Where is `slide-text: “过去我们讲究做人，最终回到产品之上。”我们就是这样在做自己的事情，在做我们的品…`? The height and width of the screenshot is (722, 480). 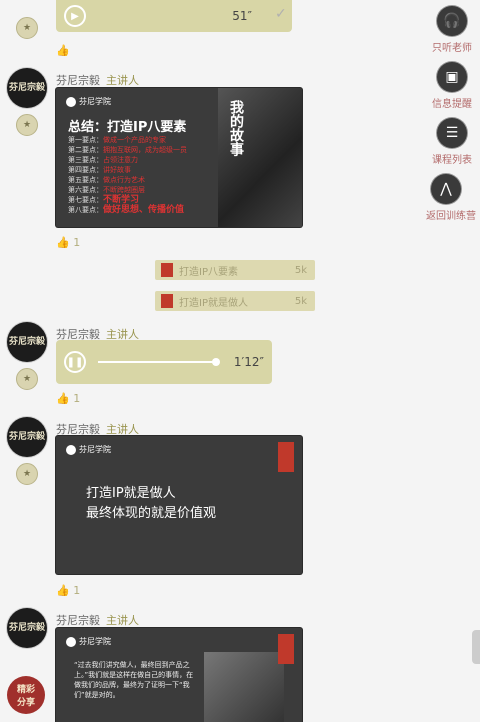 slide-text: “过去我们讲究做人，最终回到产品之上。”我们就是这样在做自己的事情，在做我们的品… is located at coordinates (134, 680).